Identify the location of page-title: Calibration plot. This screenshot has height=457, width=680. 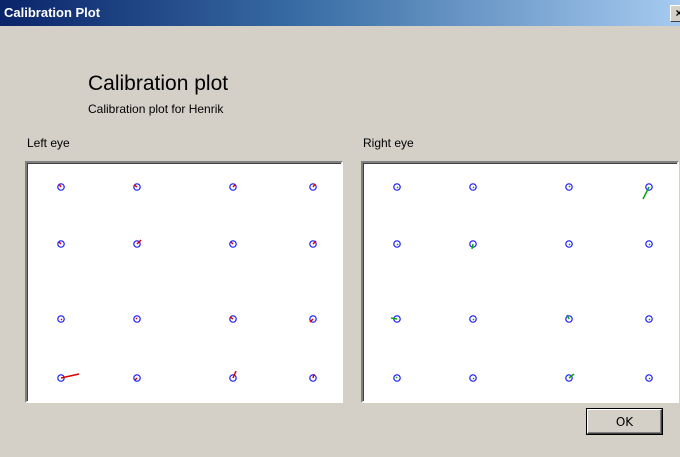
(158, 83).